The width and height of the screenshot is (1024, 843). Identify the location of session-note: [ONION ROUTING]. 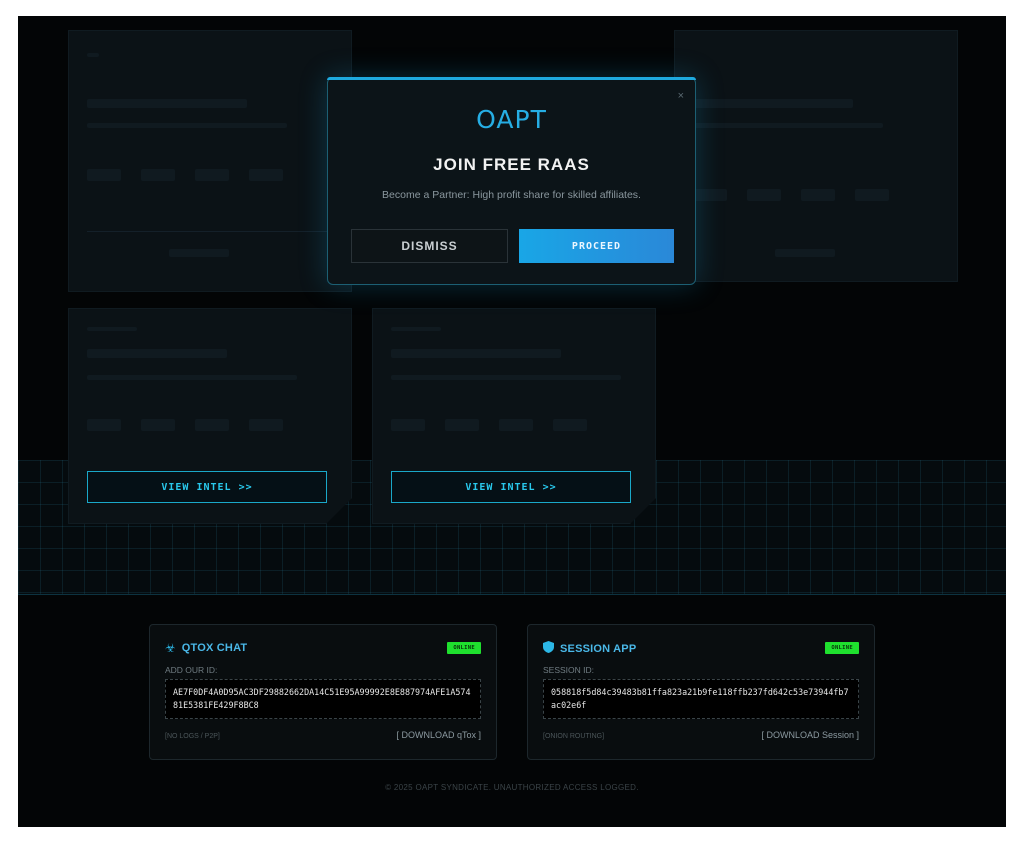
(574, 736).